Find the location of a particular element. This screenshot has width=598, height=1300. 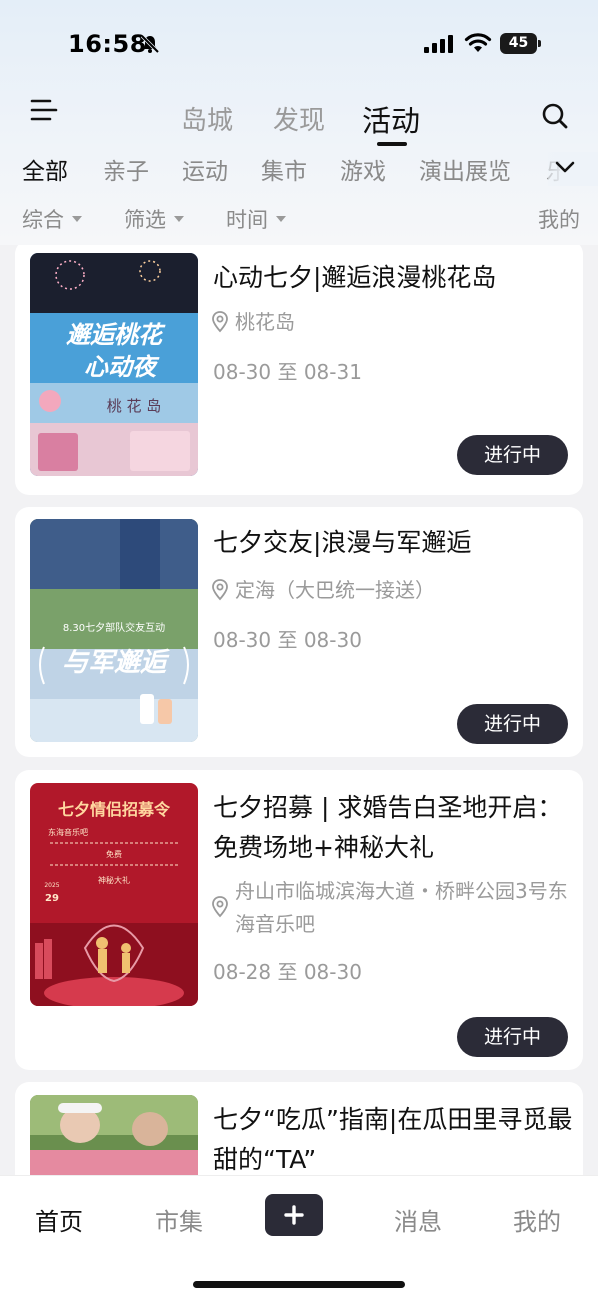

event-card: 七夕“吃瓜”指南|在瓜田里寻觅最甜的“TA” is located at coordinates (299, 1128).